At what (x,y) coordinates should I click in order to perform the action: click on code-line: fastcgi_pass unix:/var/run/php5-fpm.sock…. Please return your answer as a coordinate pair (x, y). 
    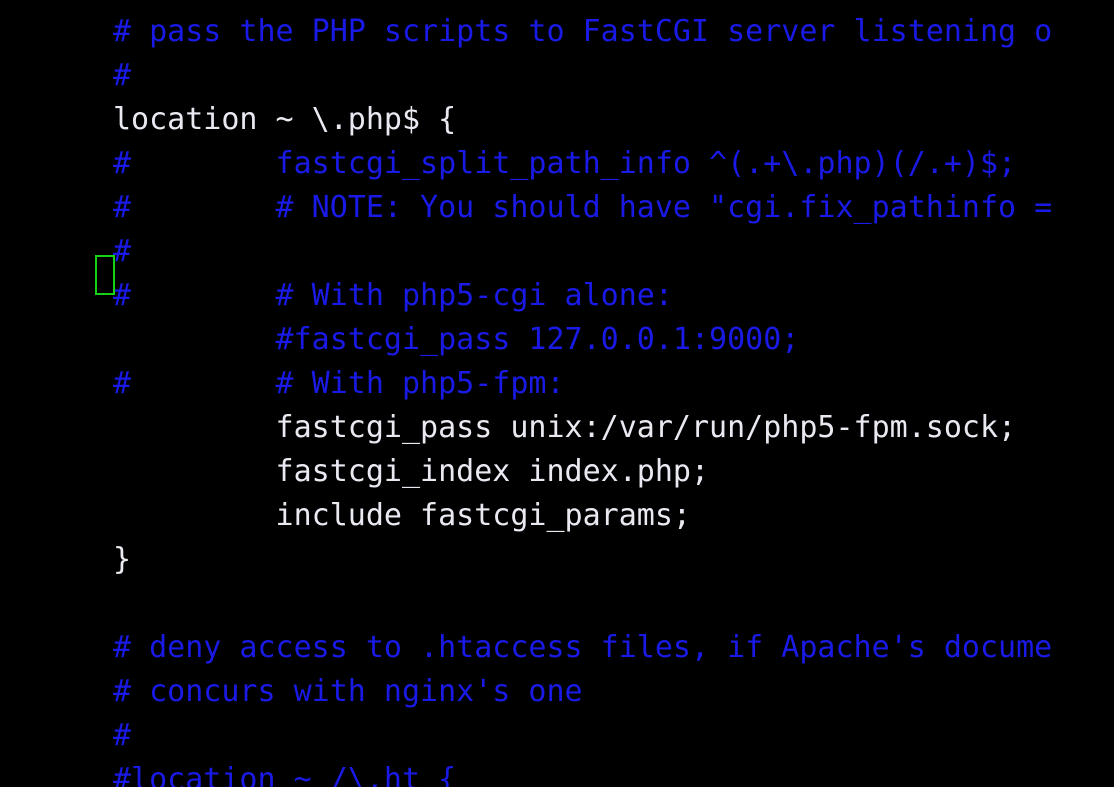
    Looking at the image, I should click on (565, 427).